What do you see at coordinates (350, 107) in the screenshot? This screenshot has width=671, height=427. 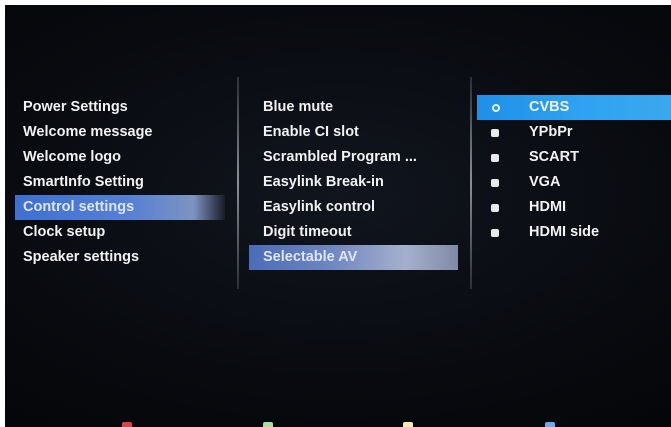 I see `submenu-item-blue-mute: Blue mute` at bounding box center [350, 107].